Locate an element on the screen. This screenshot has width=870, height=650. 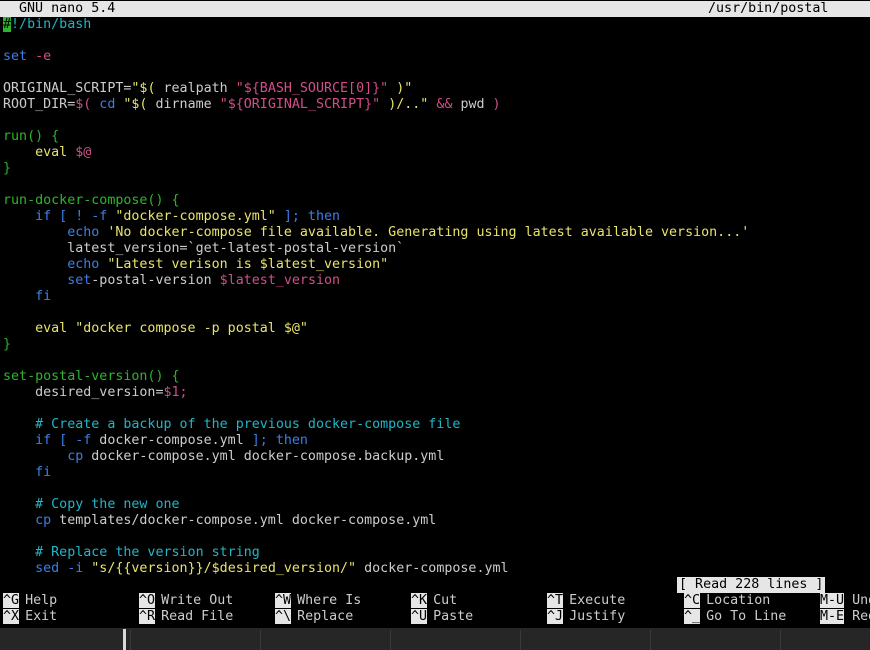
code-token: if [ ! -f is located at coordinates (59, 216).